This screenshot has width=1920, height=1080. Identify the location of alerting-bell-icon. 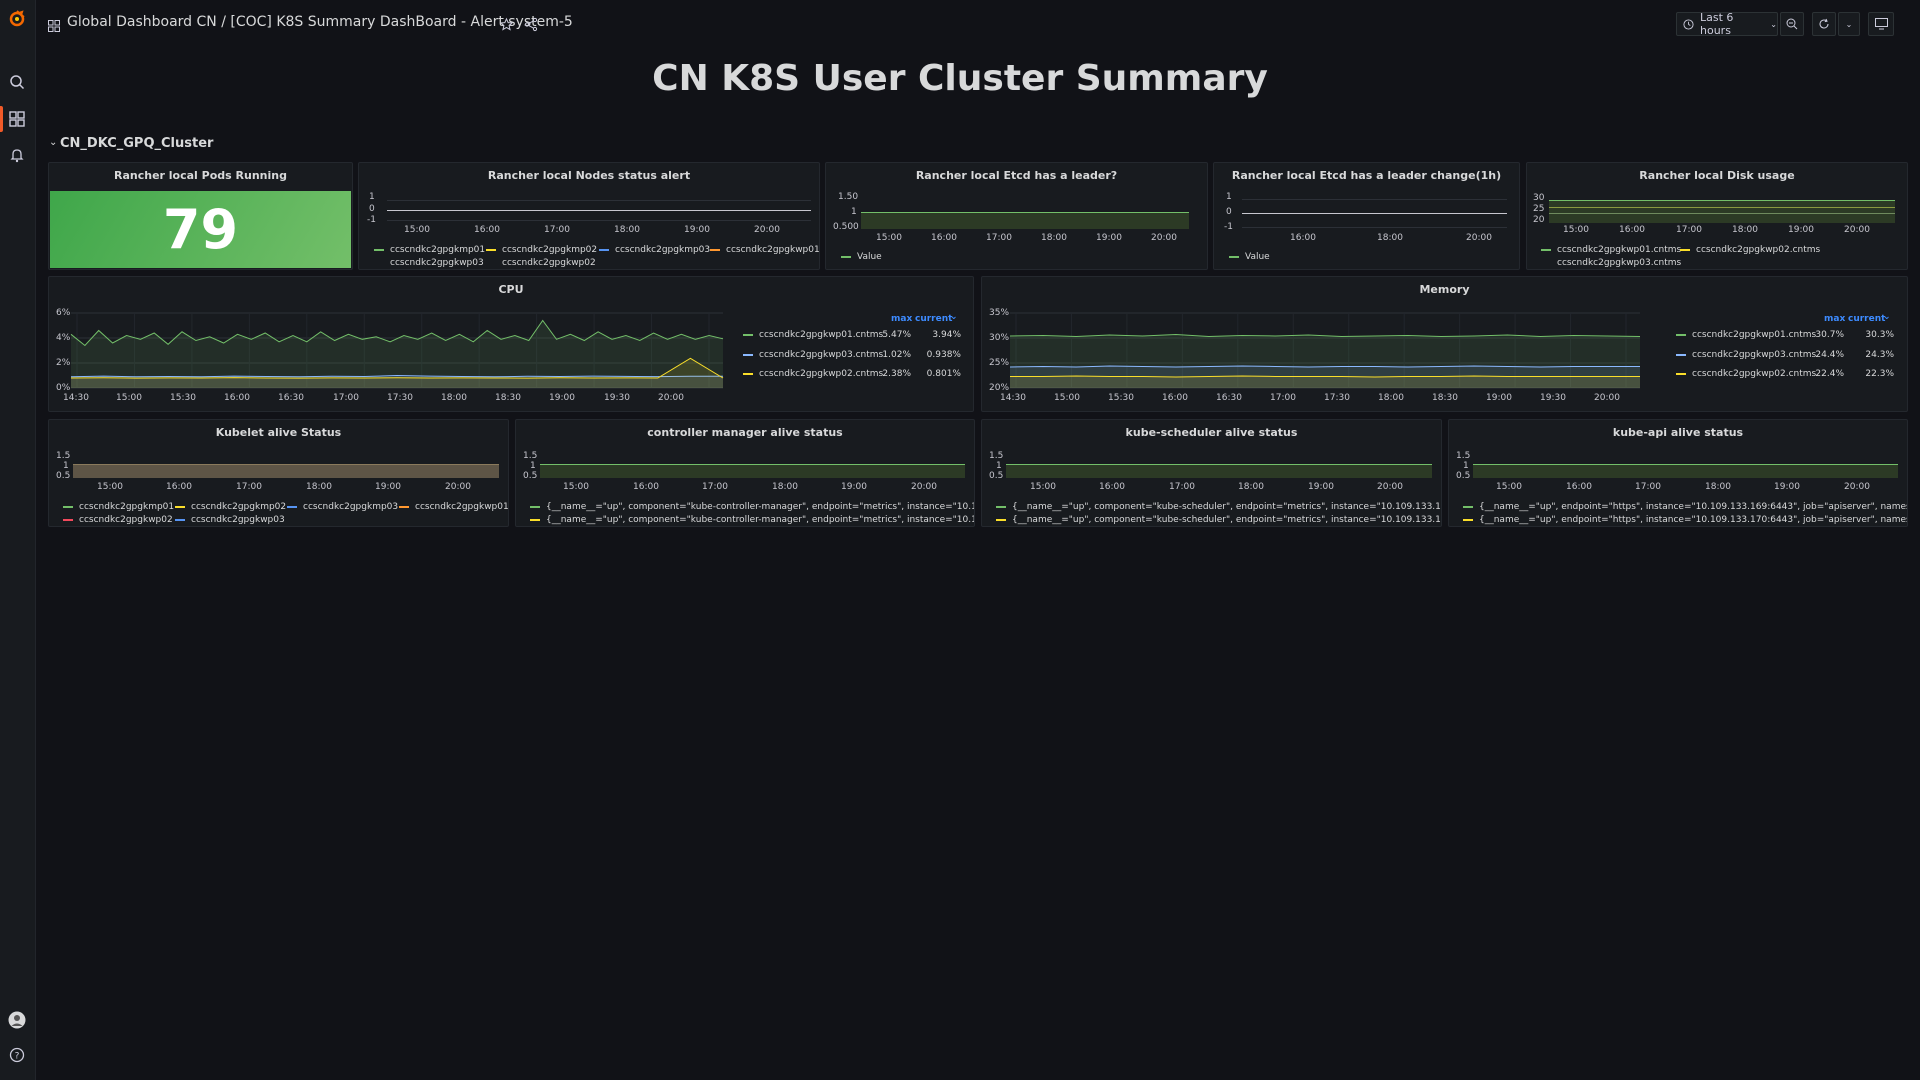
(17, 155).